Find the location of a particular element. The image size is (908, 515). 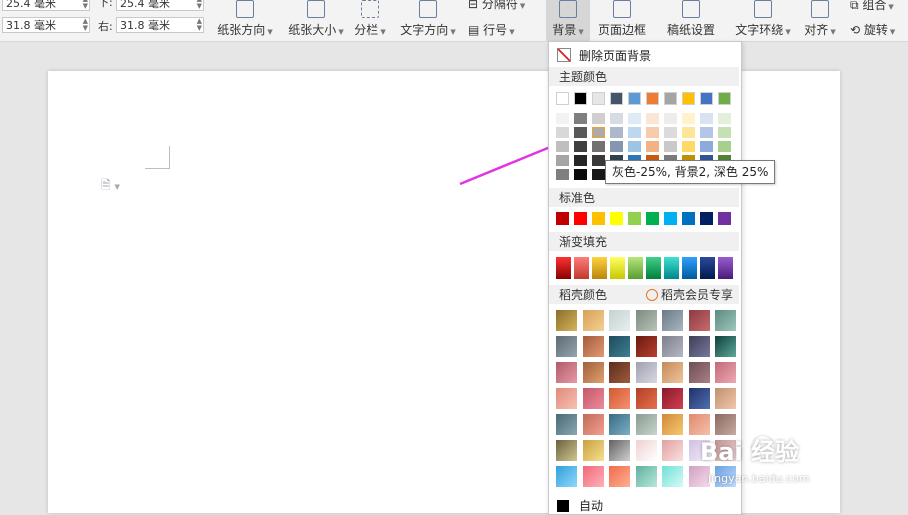

bottom-margin-input: 25.4 毫米▲▼ is located at coordinates (160, 5).